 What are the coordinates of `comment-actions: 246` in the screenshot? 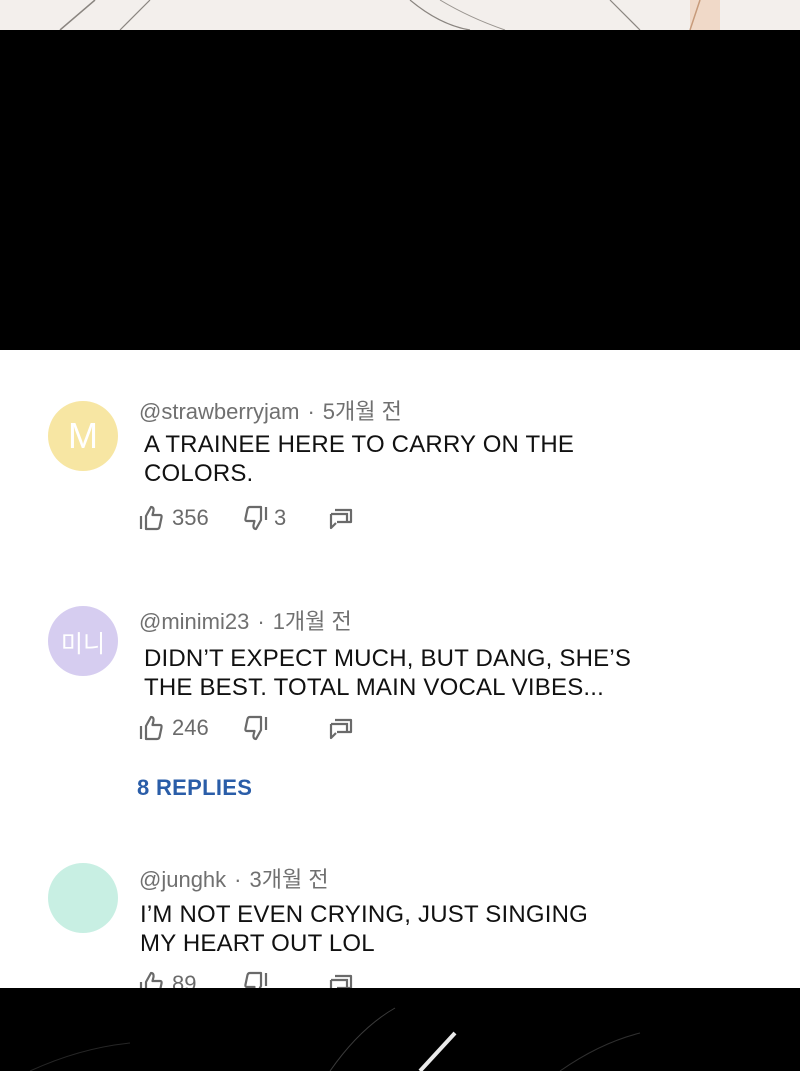 It's located at (257, 729).